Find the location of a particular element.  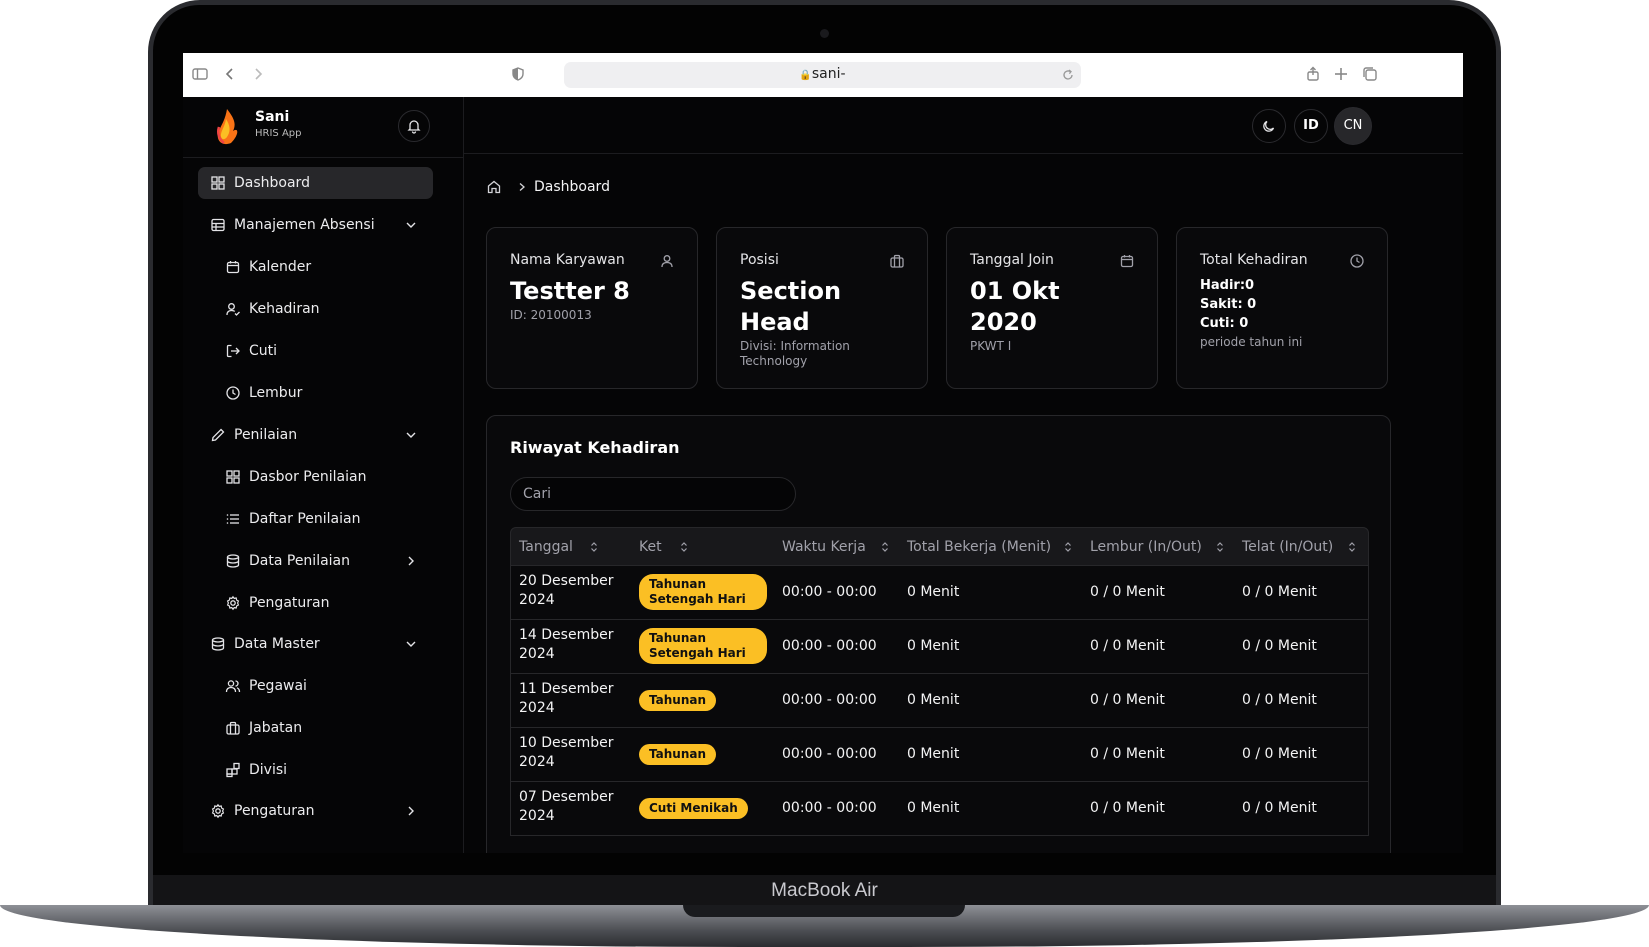

sidebar-item-lembur: Lembur is located at coordinates (323, 393).